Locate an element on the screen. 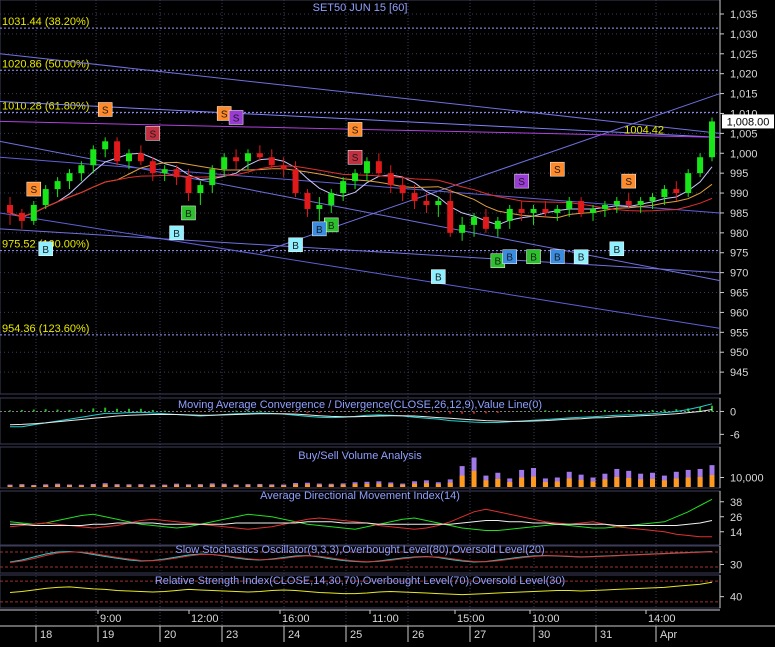 The width and height of the screenshot is (775, 647). maroon-signal-marker-label: S is located at coordinates (355, 158).